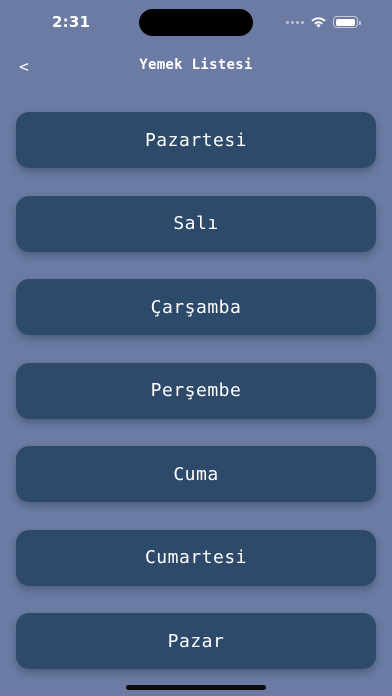 The image size is (392, 696). Describe the element at coordinates (196, 223) in the screenshot. I see `day-button-sali: Salı` at that location.